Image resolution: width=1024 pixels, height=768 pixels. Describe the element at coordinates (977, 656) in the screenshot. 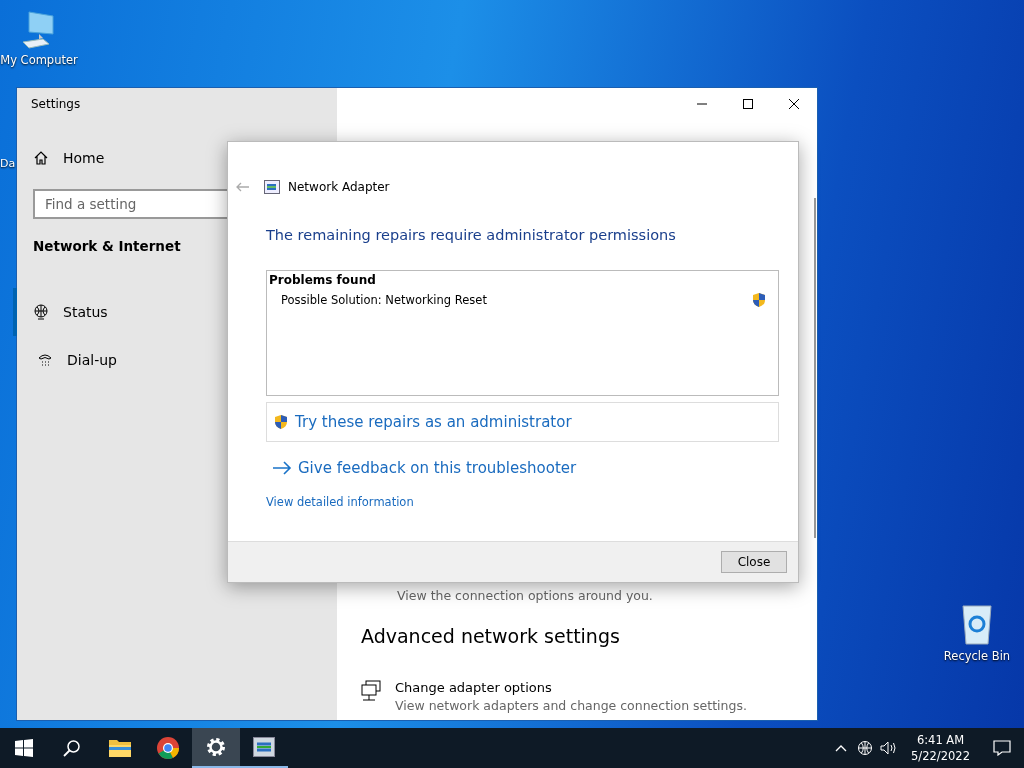

I see `desktop-icon-label: Recycle Bin` at that location.